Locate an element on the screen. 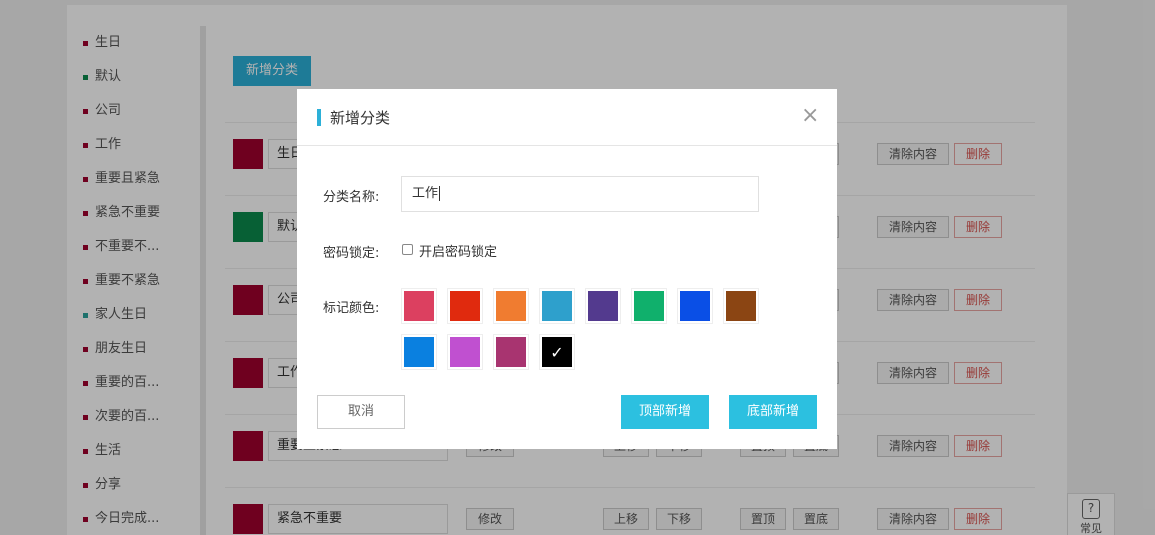  close-icon: × is located at coordinates (810, 116).